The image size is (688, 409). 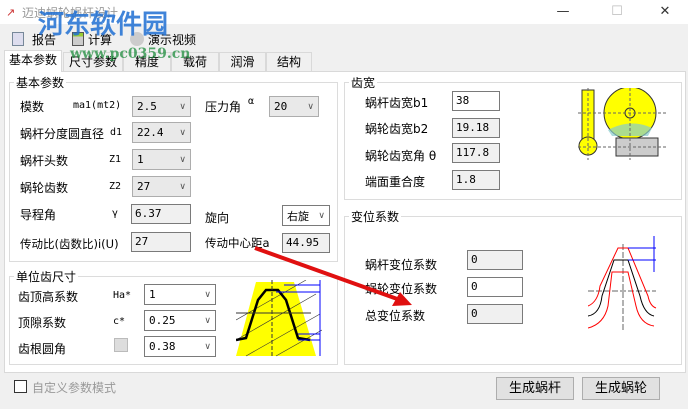 What do you see at coordinates (42, 323) in the screenshot?
I see `clearance-label: 顶隙系数` at bounding box center [42, 323].